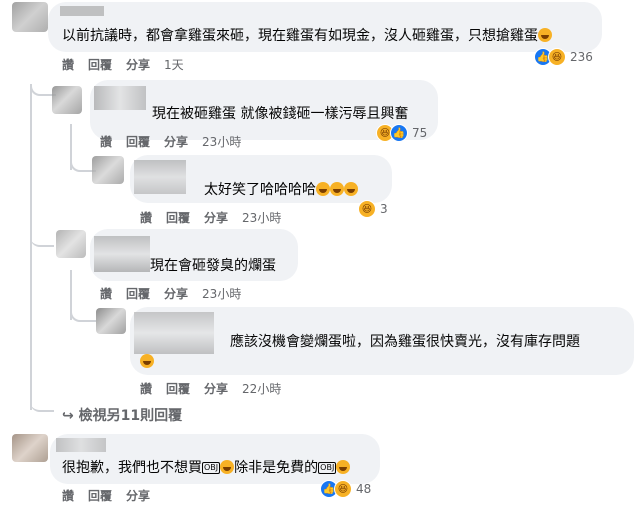  Describe the element at coordinates (261, 389) in the screenshot. I see `timestamp: 22小時` at that location.